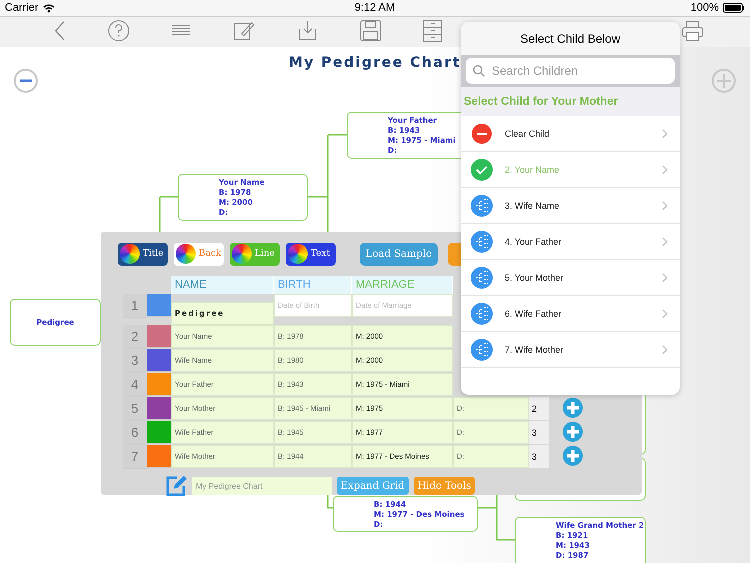 This screenshot has height=563, width=750. Describe the element at coordinates (479, 71) in the screenshot. I see `search-icon` at that location.